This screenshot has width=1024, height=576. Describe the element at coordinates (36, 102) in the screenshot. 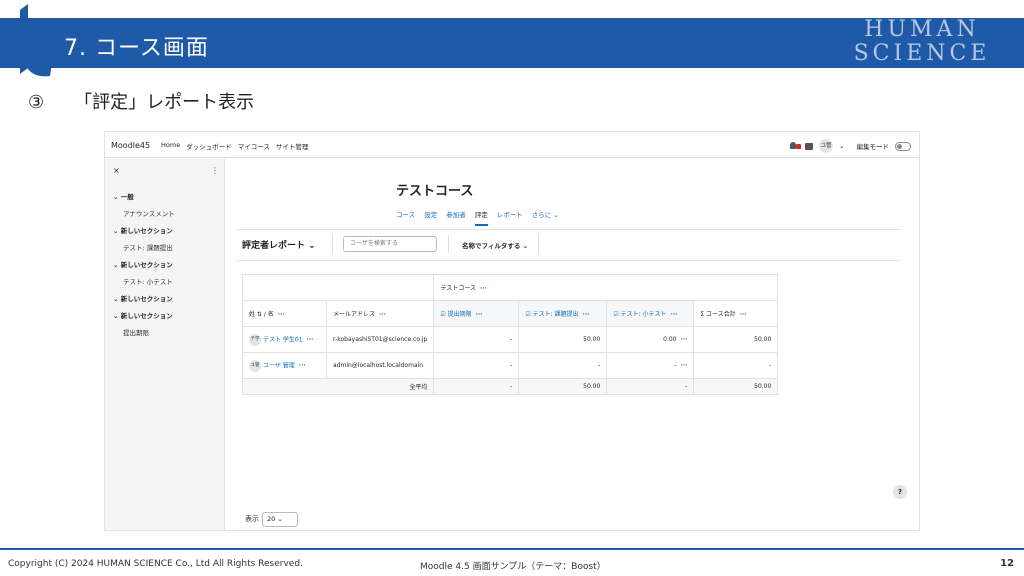

I see `step-number: ③` at that location.